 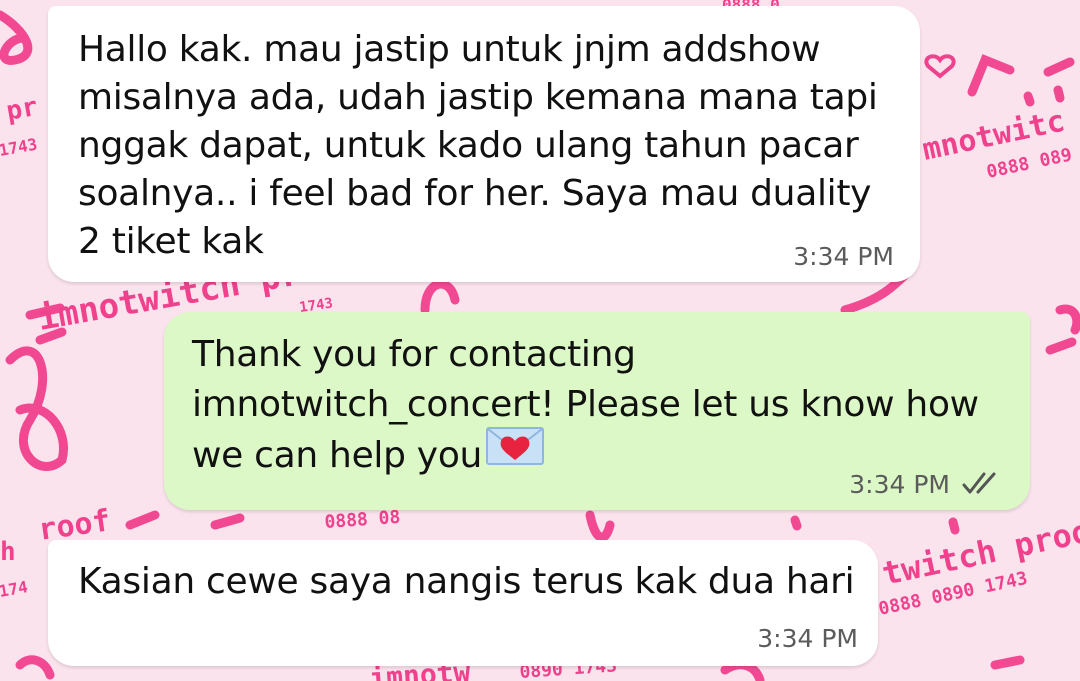 What do you see at coordinates (940, 66) in the screenshot?
I see `heart-doodle` at bounding box center [940, 66].